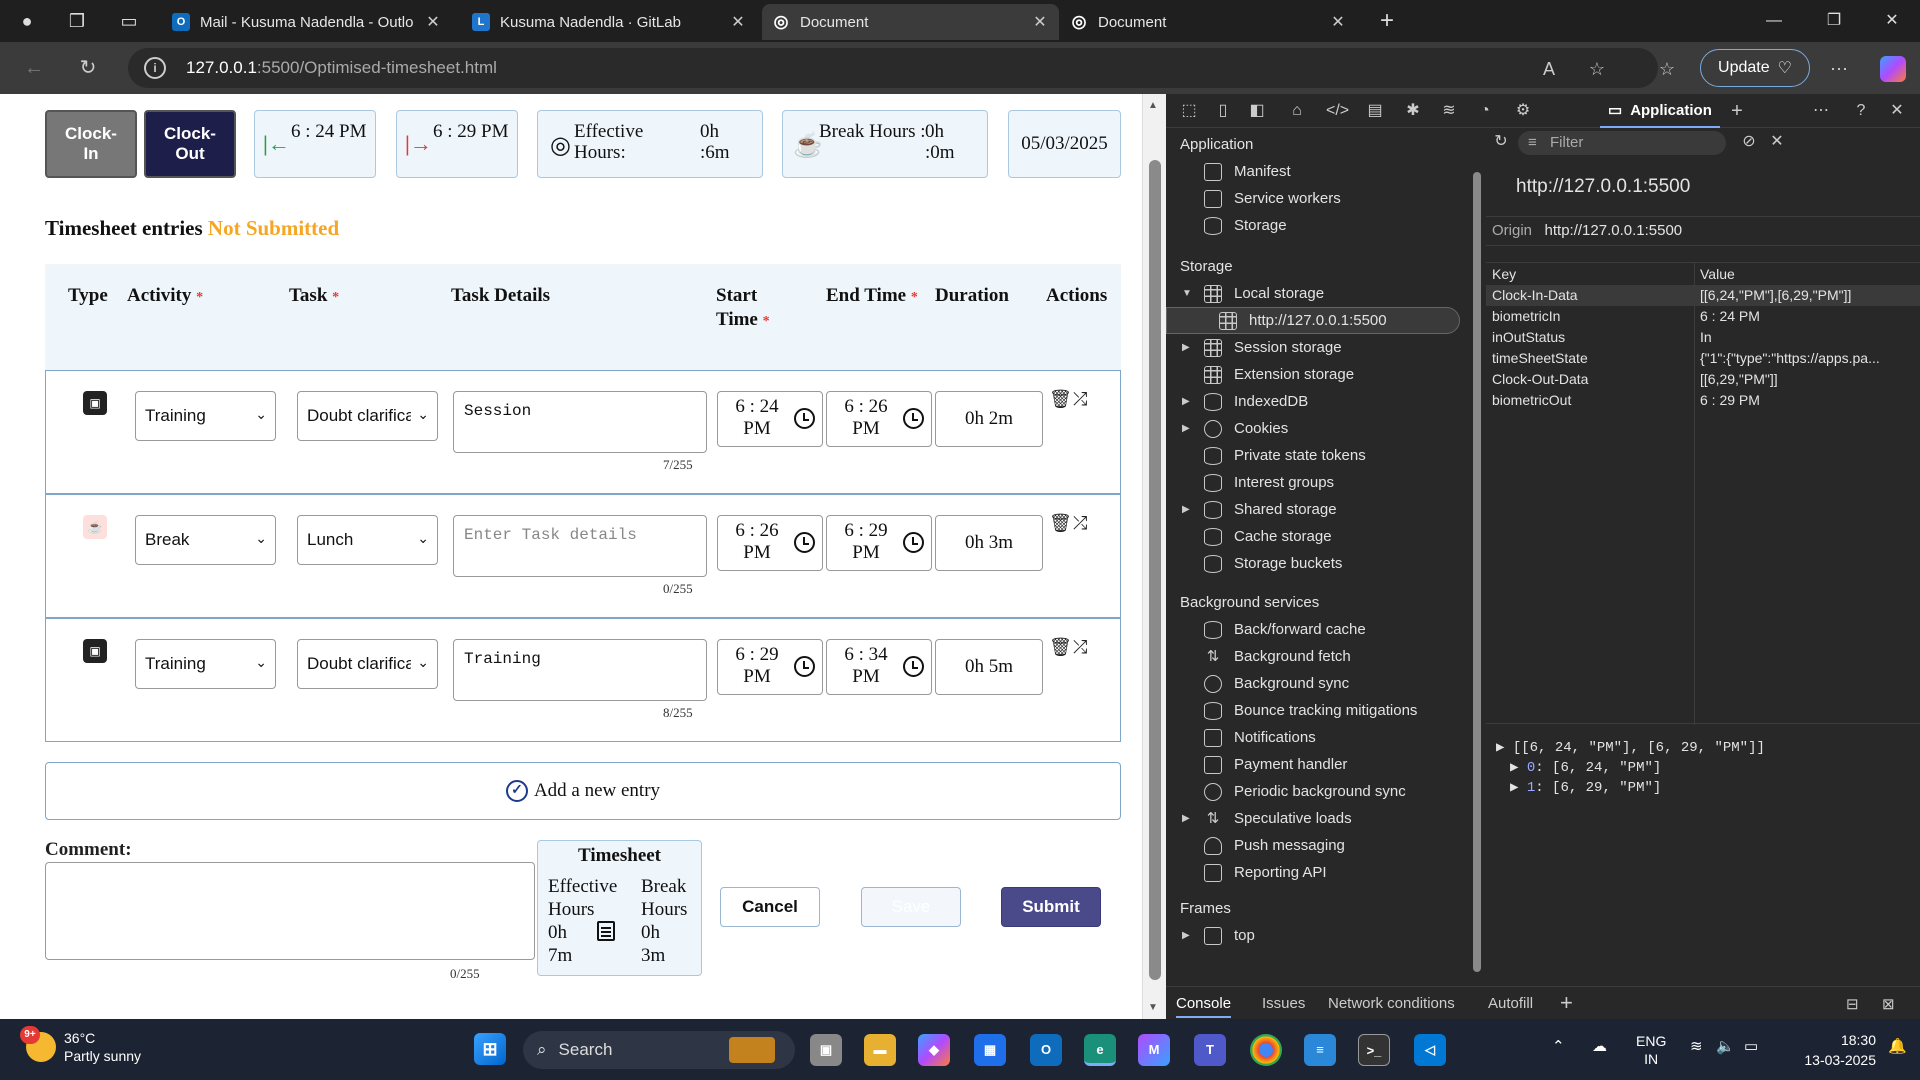  What do you see at coordinates (1777, 142) in the screenshot?
I see `delete-selected-icon: ✕` at bounding box center [1777, 142].